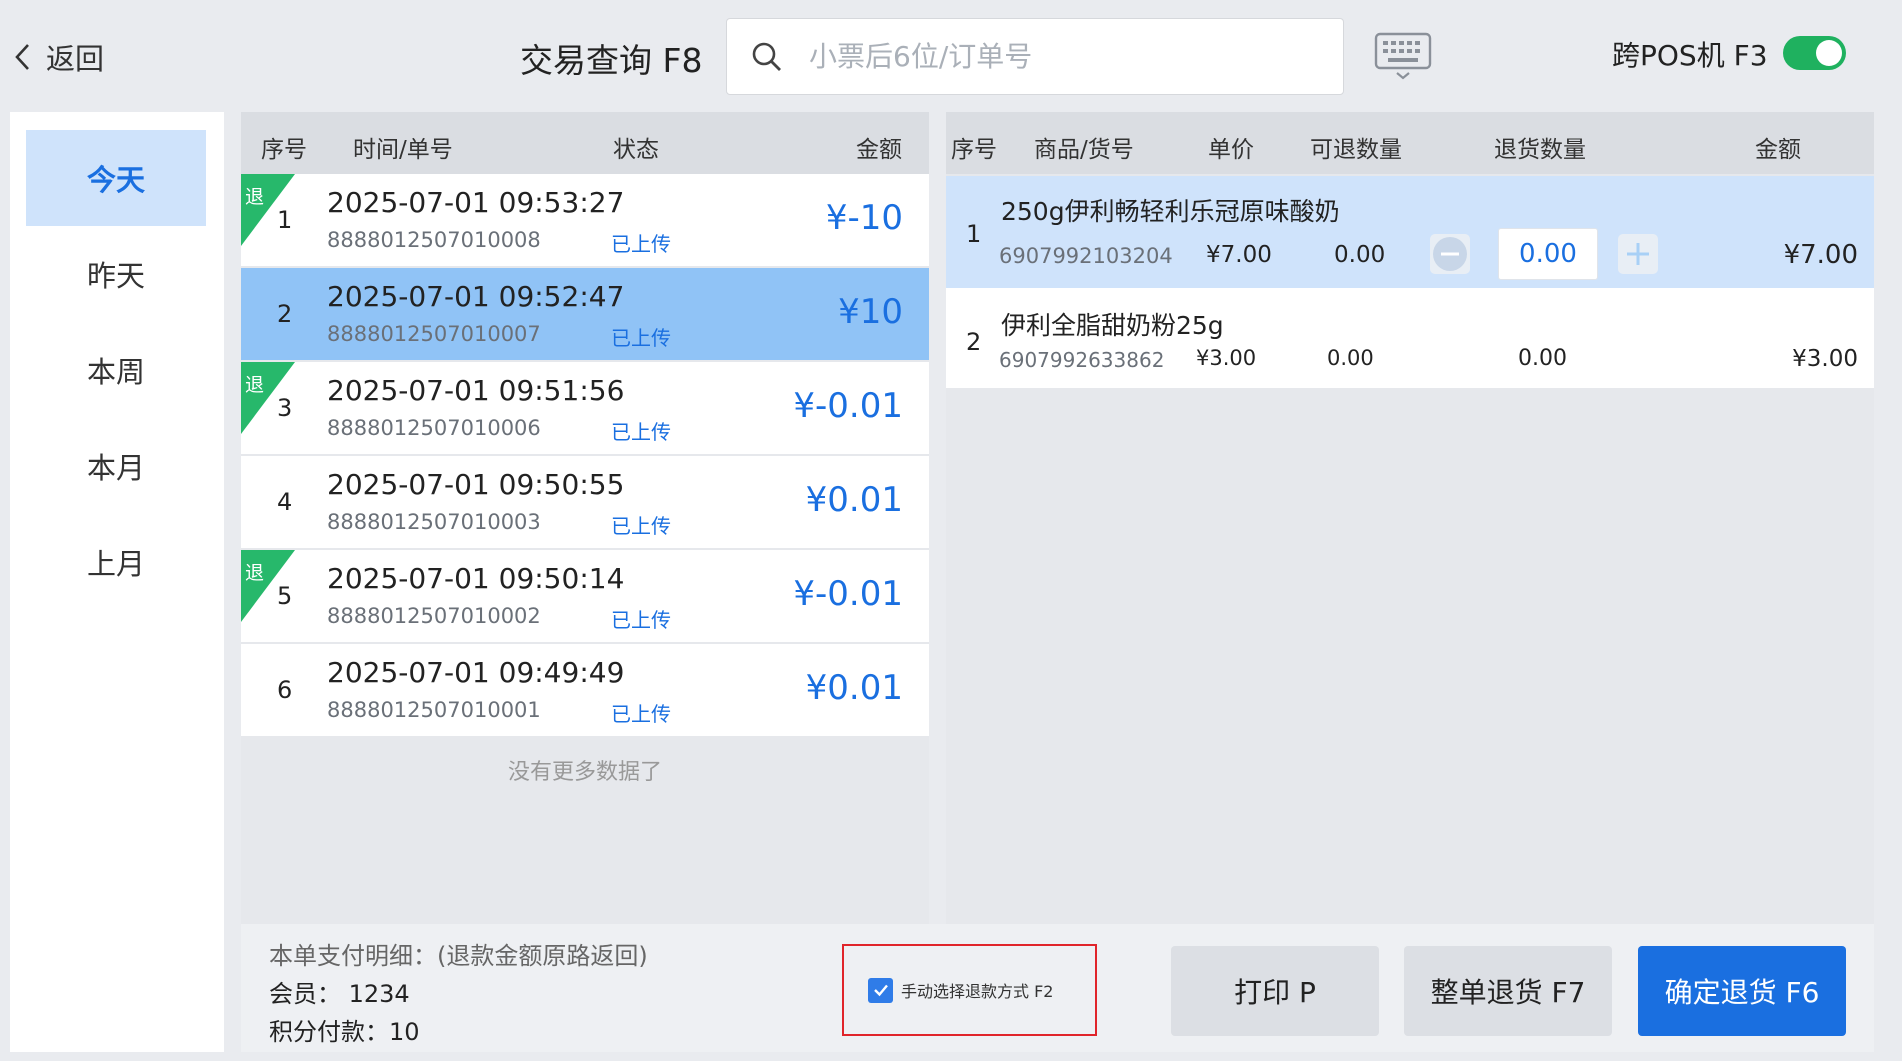  I want to click on order-no: 8888012507010002, so click(434, 616).